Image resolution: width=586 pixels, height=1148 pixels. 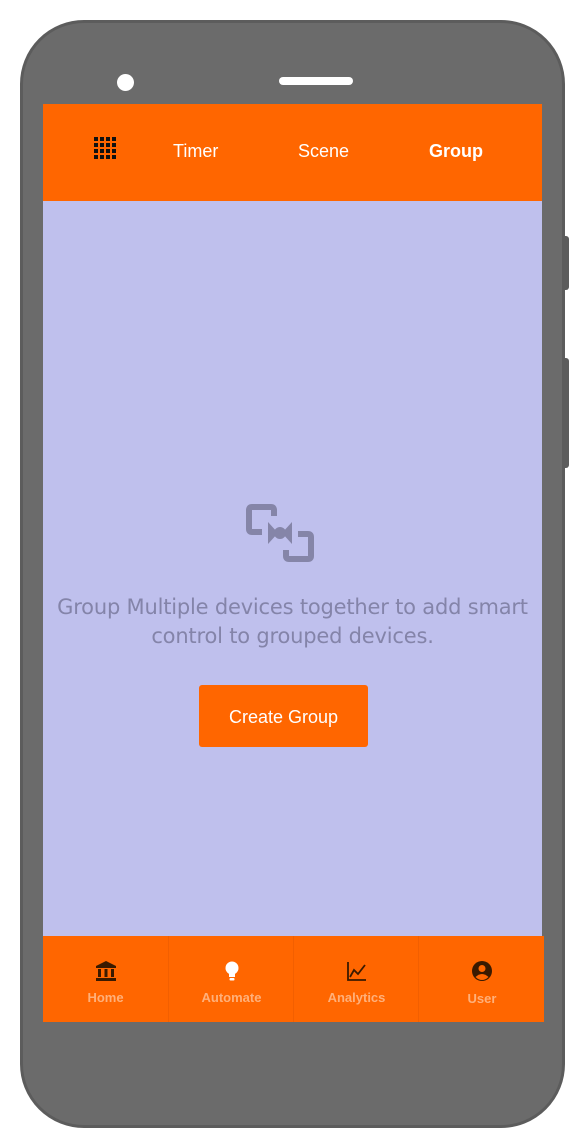 I want to click on lightbulb-icon, so click(x=231, y=971).